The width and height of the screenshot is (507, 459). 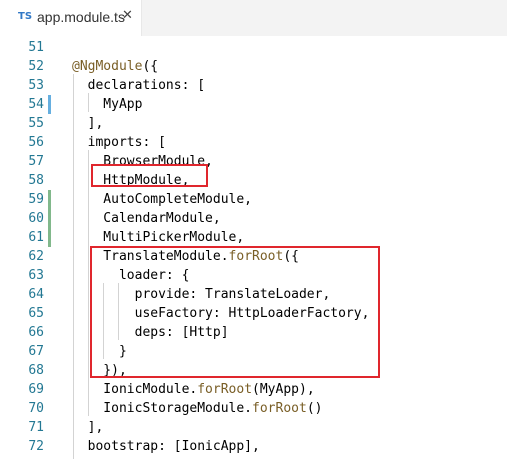 What do you see at coordinates (253, 142) in the screenshot?
I see `code-line: 56 imports: [` at bounding box center [253, 142].